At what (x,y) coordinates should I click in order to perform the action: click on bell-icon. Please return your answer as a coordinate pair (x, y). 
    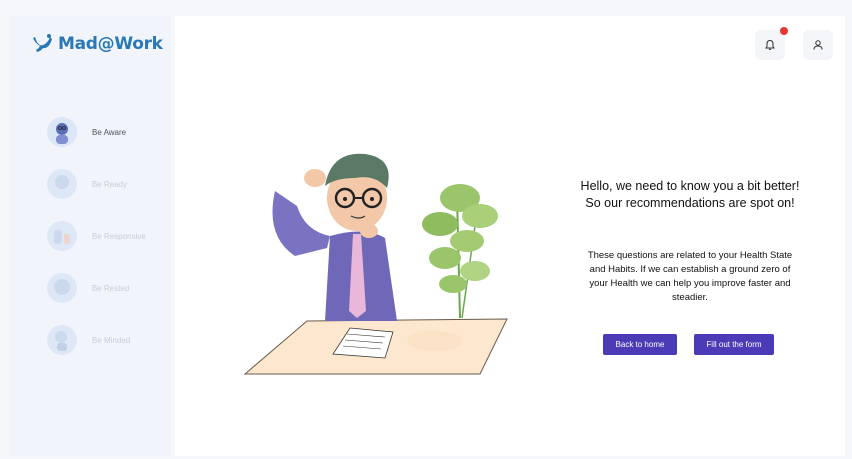
    Looking at the image, I should click on (770, 44).